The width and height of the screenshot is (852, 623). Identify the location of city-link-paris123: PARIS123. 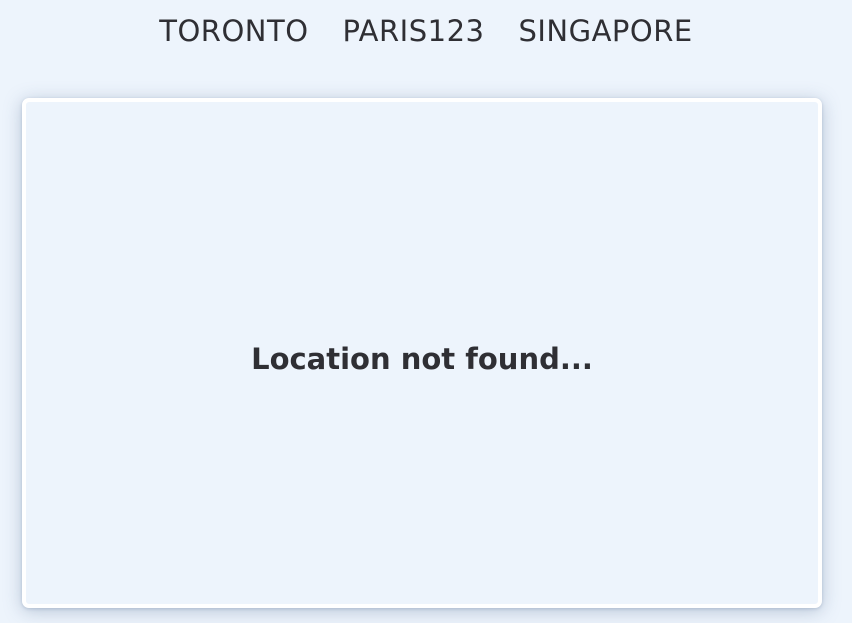
(414, 31).